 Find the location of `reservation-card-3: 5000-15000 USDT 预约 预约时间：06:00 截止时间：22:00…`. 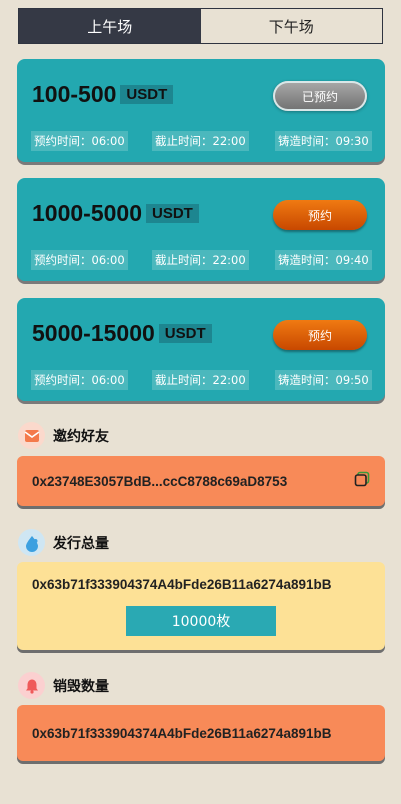

reservation-card-3: 5000-15000 USDT 预约 预约时间：06:00 截止时间：22:00… is located at coordinates (201, 349).